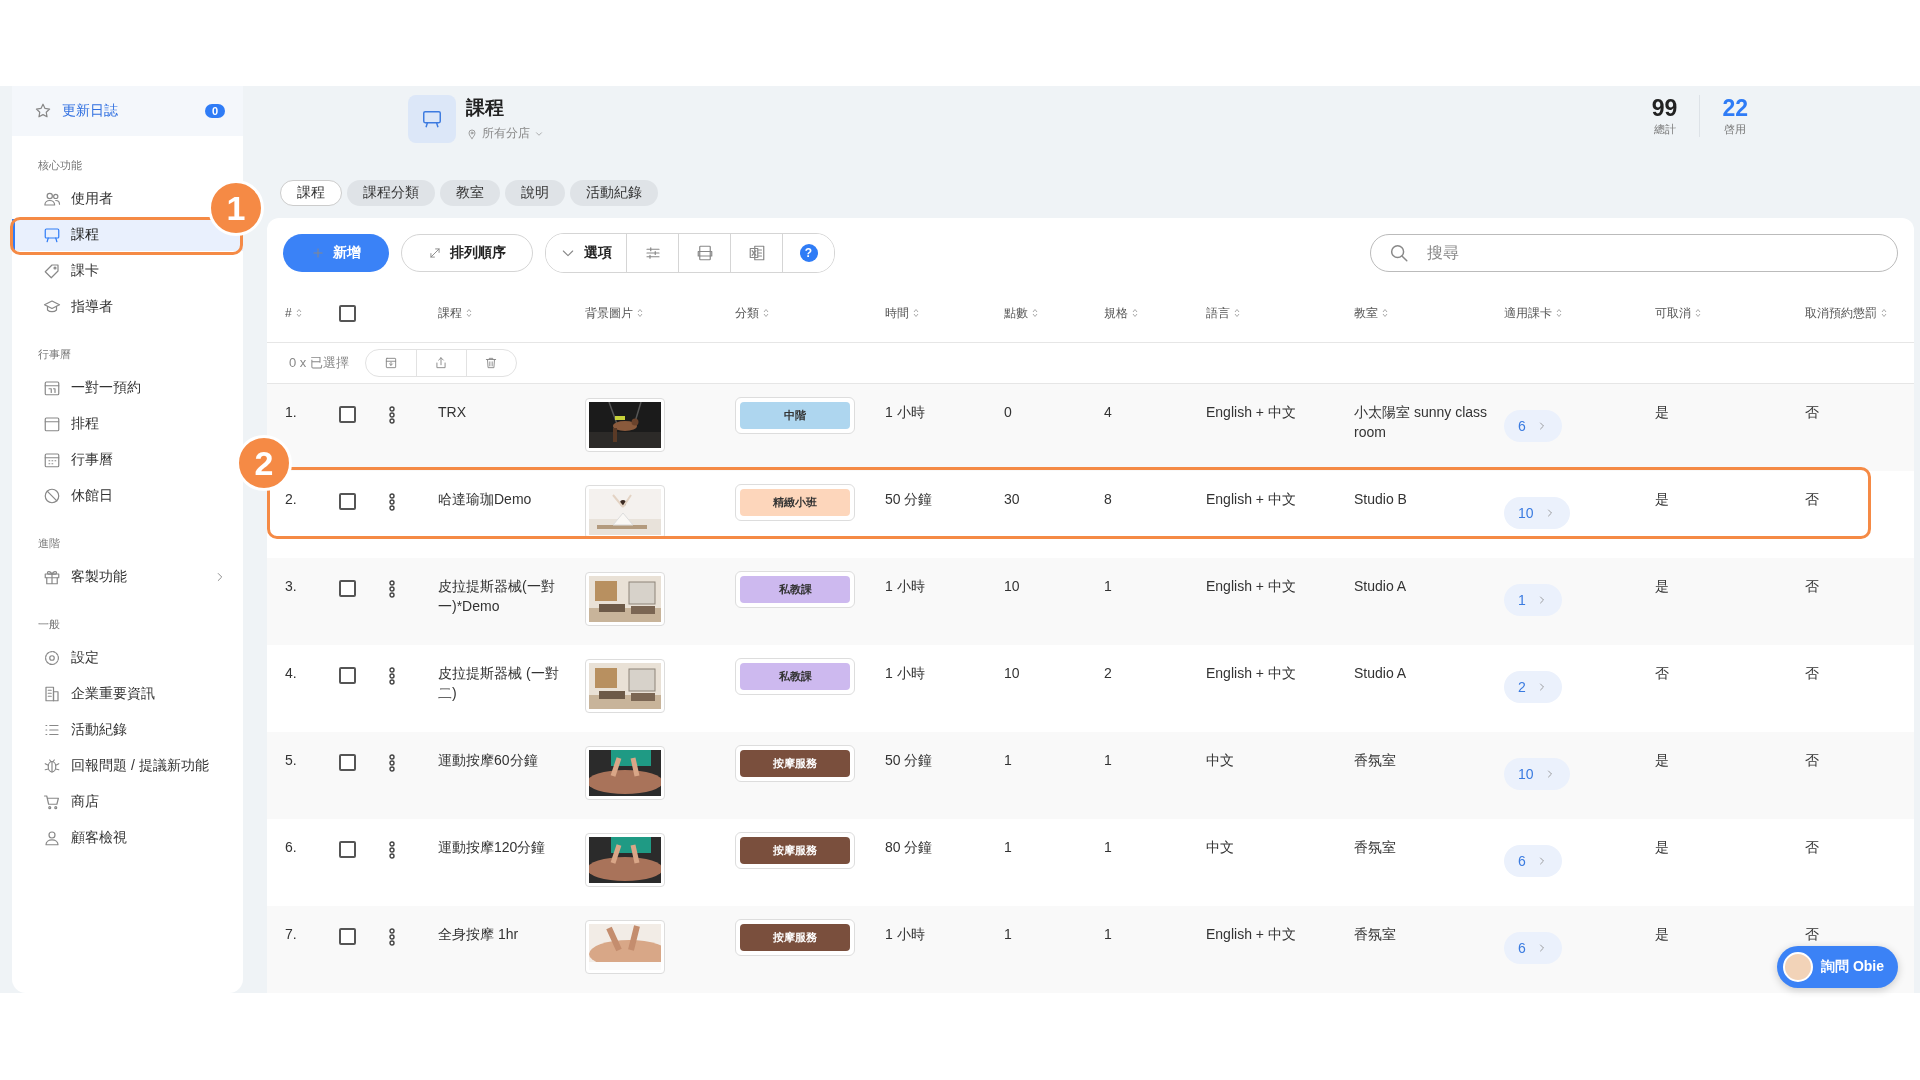 Image resolution: width=1920 pixels, height=1080 pixels. I want to click on sidebar-item: 企業重要資訊, so click(127, 694).